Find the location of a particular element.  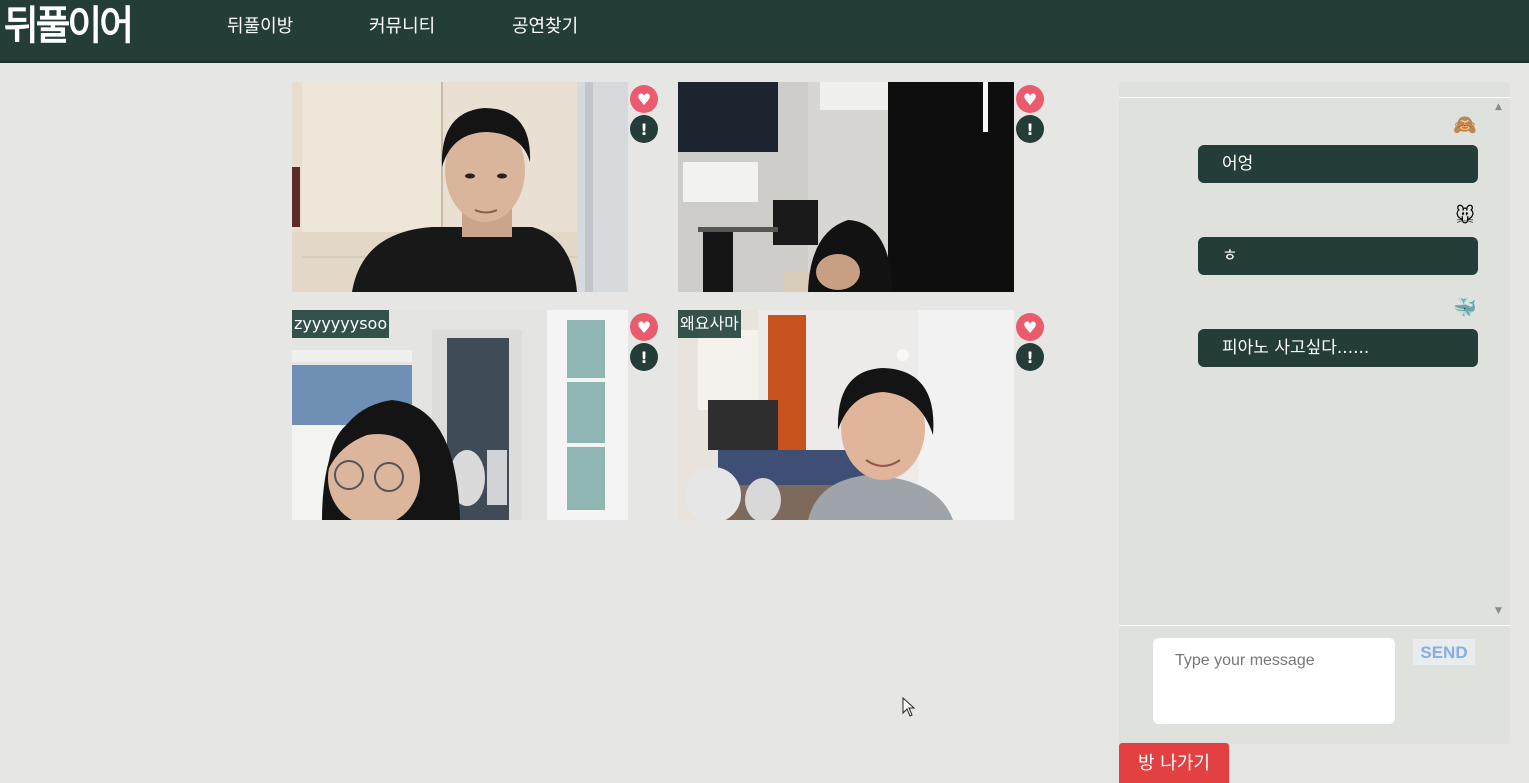

monkey-icon: 🙈 is located at coordinates (1465, 125).